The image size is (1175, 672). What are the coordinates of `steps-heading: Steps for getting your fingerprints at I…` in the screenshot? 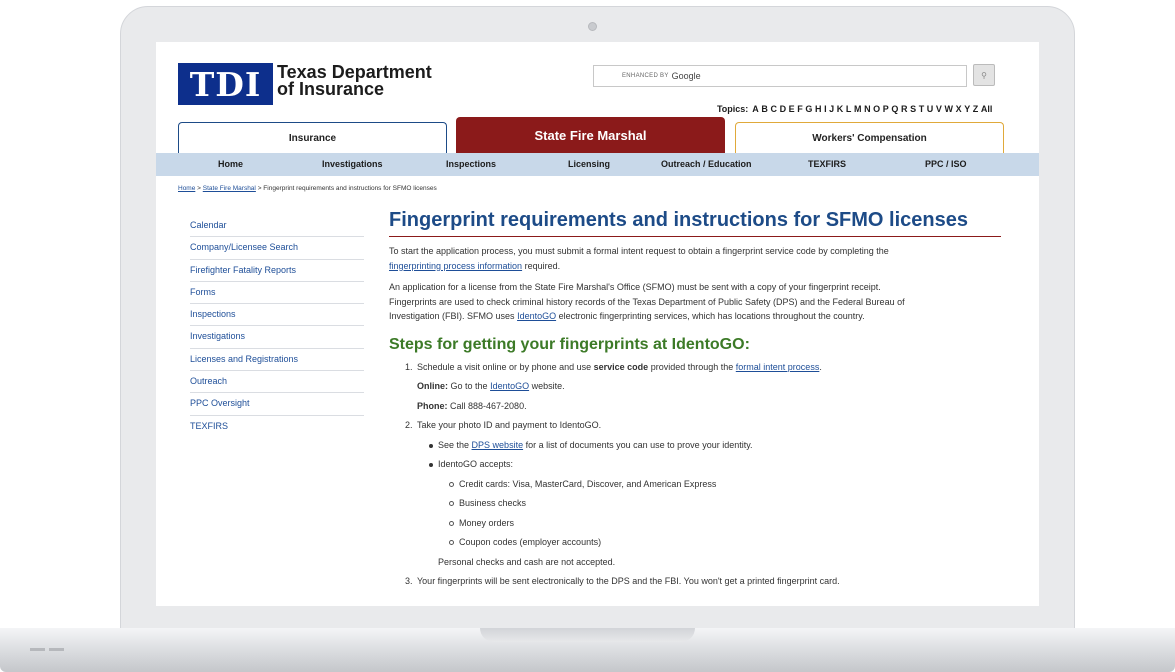 It's located at (569, 344).